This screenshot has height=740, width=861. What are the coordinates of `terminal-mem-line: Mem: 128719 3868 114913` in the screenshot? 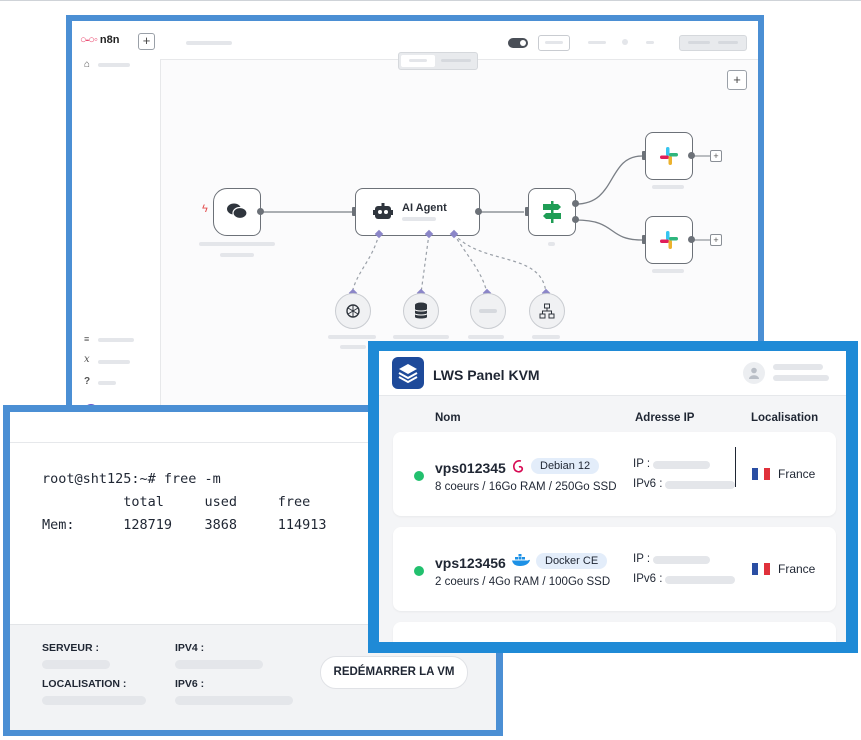 It's located at (184, 525).